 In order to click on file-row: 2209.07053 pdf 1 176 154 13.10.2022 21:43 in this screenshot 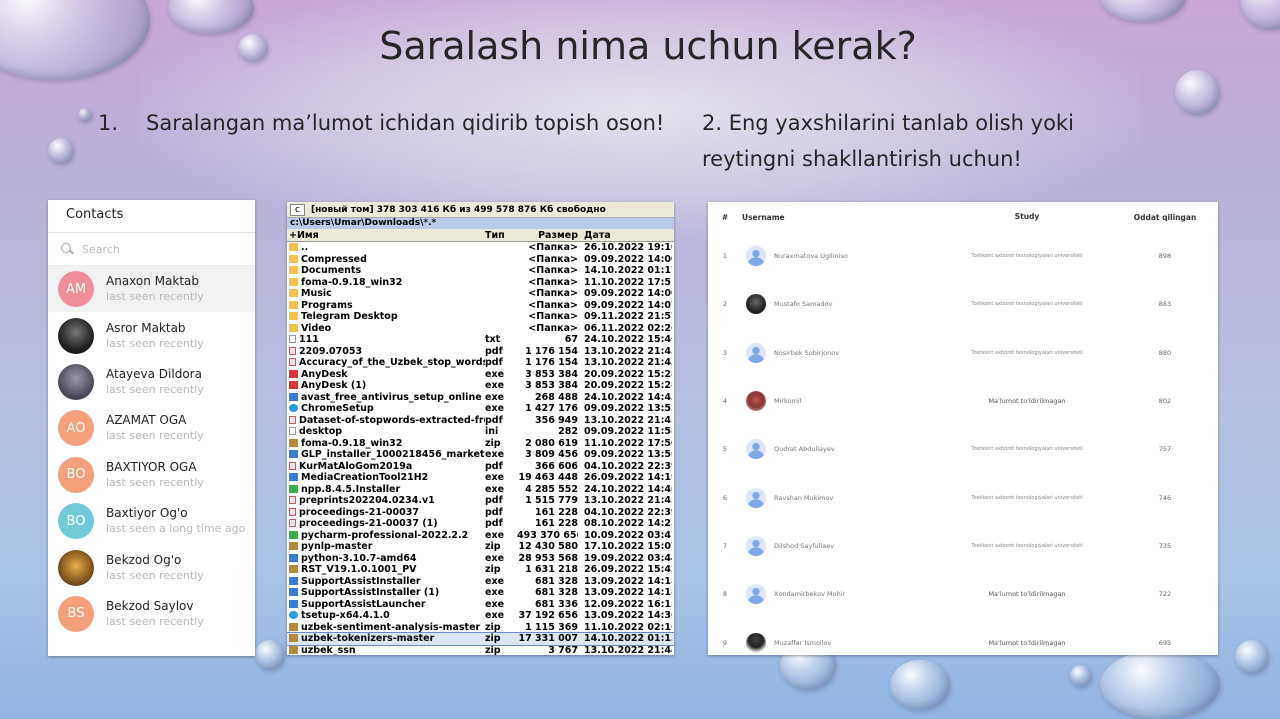, I will do `click(480, 352)`.